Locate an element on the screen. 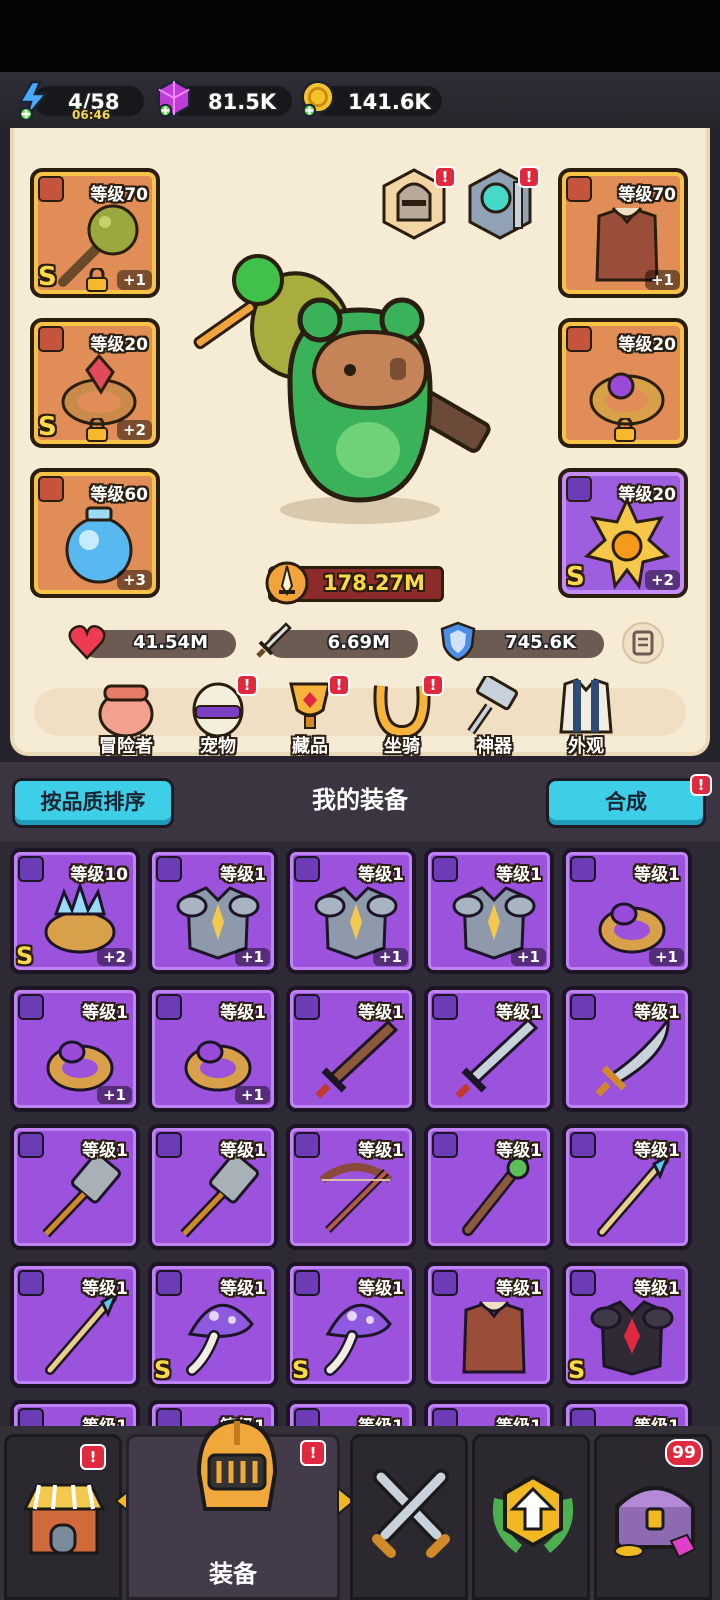 The height and width of the screenshot is (1600, 720). dark-armor-icon is located at coordinates (632, 1338).